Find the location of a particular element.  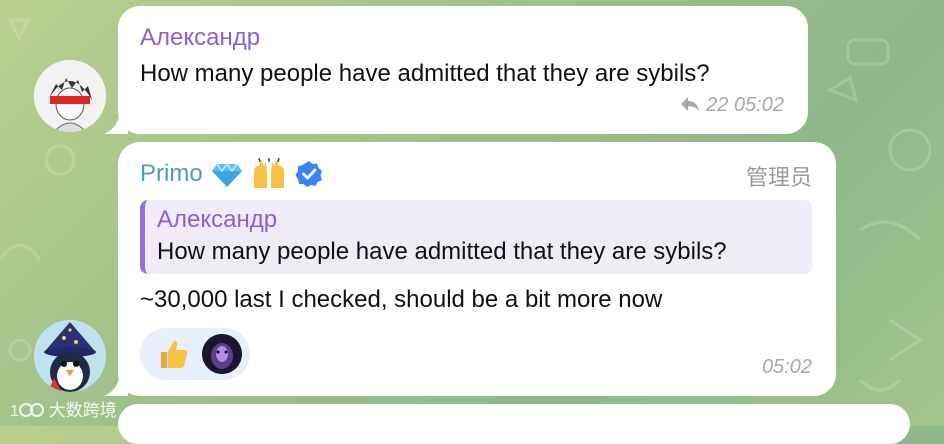

forward-icon is located at coordinates (689, 104).